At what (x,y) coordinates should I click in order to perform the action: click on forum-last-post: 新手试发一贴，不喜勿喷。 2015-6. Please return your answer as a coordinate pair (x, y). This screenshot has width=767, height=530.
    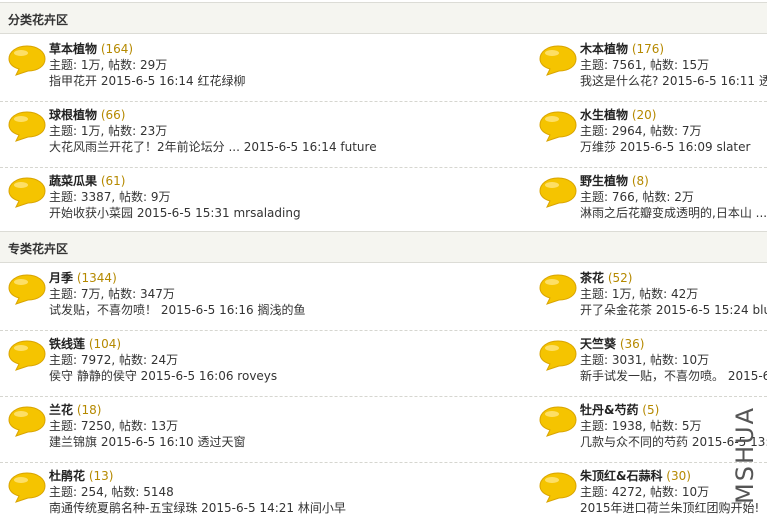
    Looking at the image, I should click on (673, 376).